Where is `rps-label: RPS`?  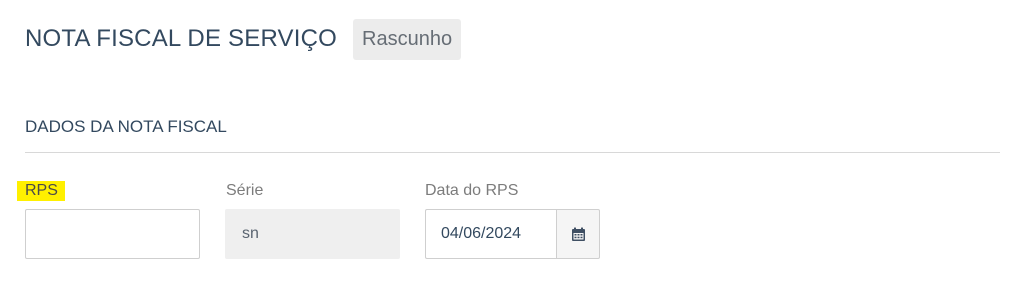 rps-label: RPS is located at coordinates (41, 190).